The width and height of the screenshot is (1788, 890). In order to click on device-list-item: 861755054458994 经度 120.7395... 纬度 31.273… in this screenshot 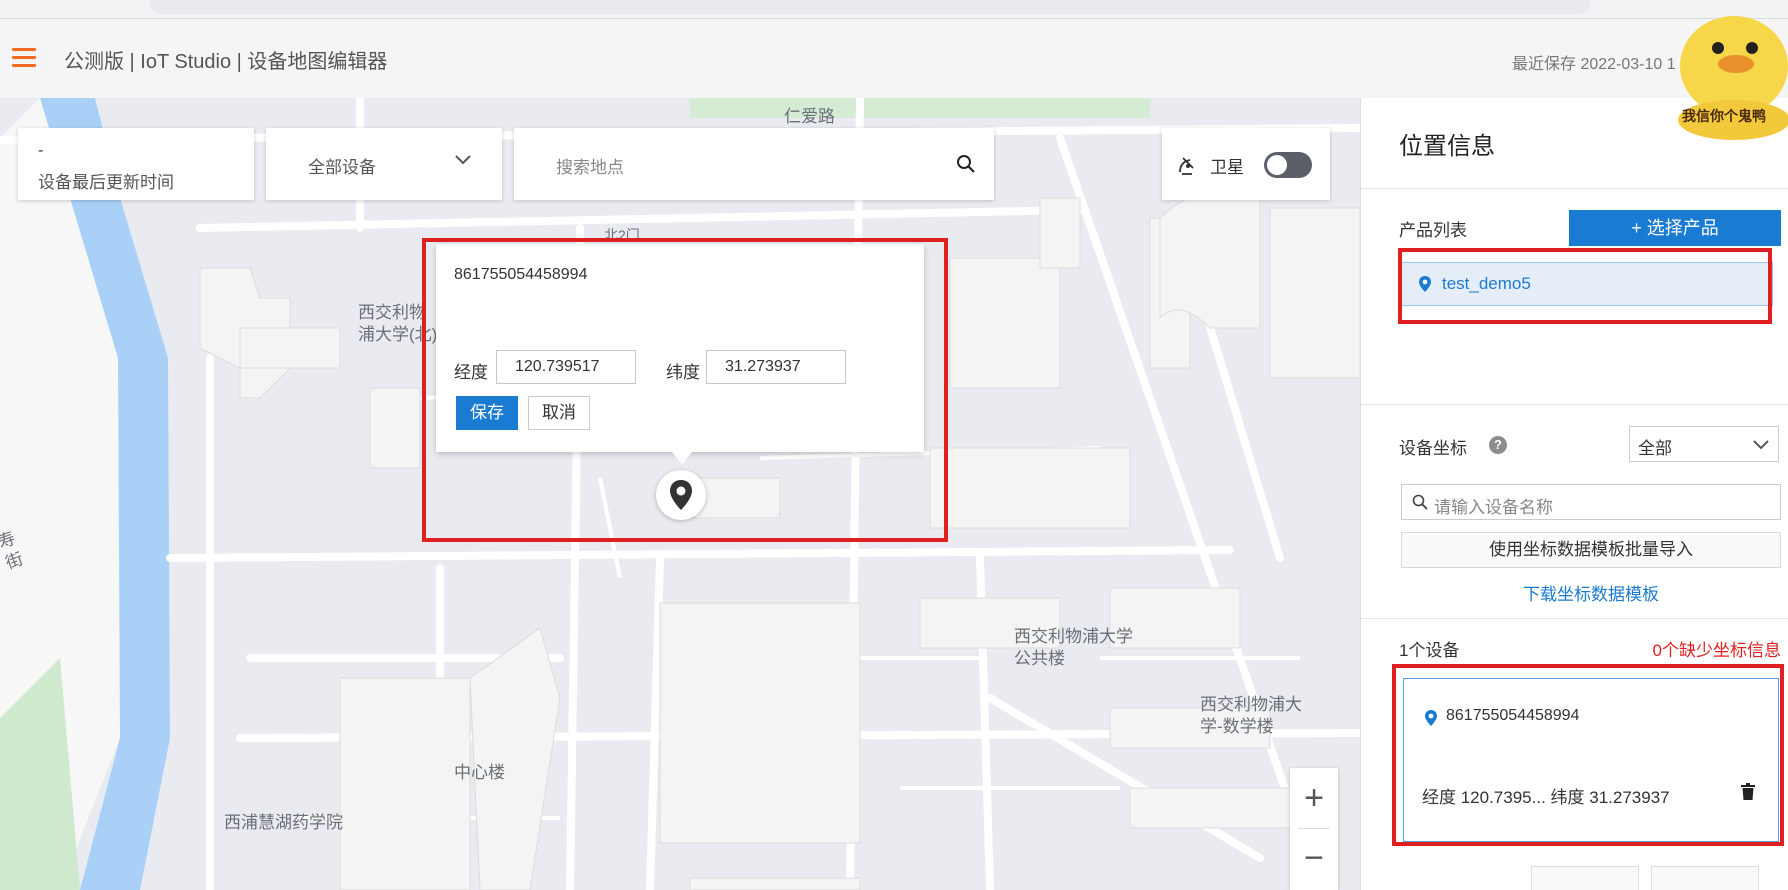, I will do `click(1591, 760)`.